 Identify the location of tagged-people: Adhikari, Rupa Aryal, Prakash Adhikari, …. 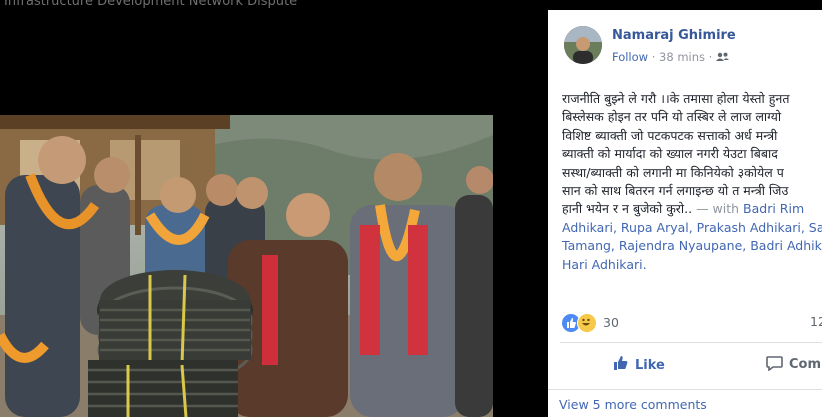
(692, 228).